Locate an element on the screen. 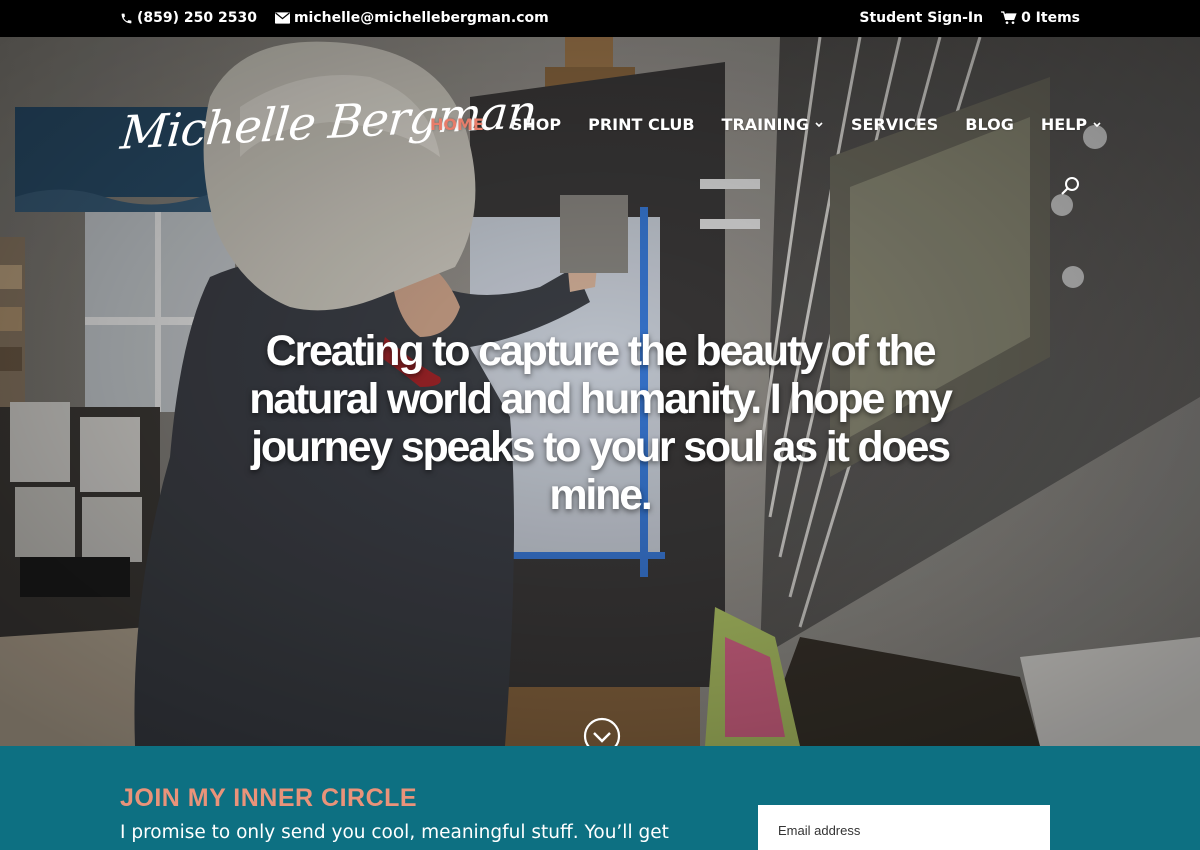  phone-number: (859) 250 2530 is located at coordinates (197, 18).